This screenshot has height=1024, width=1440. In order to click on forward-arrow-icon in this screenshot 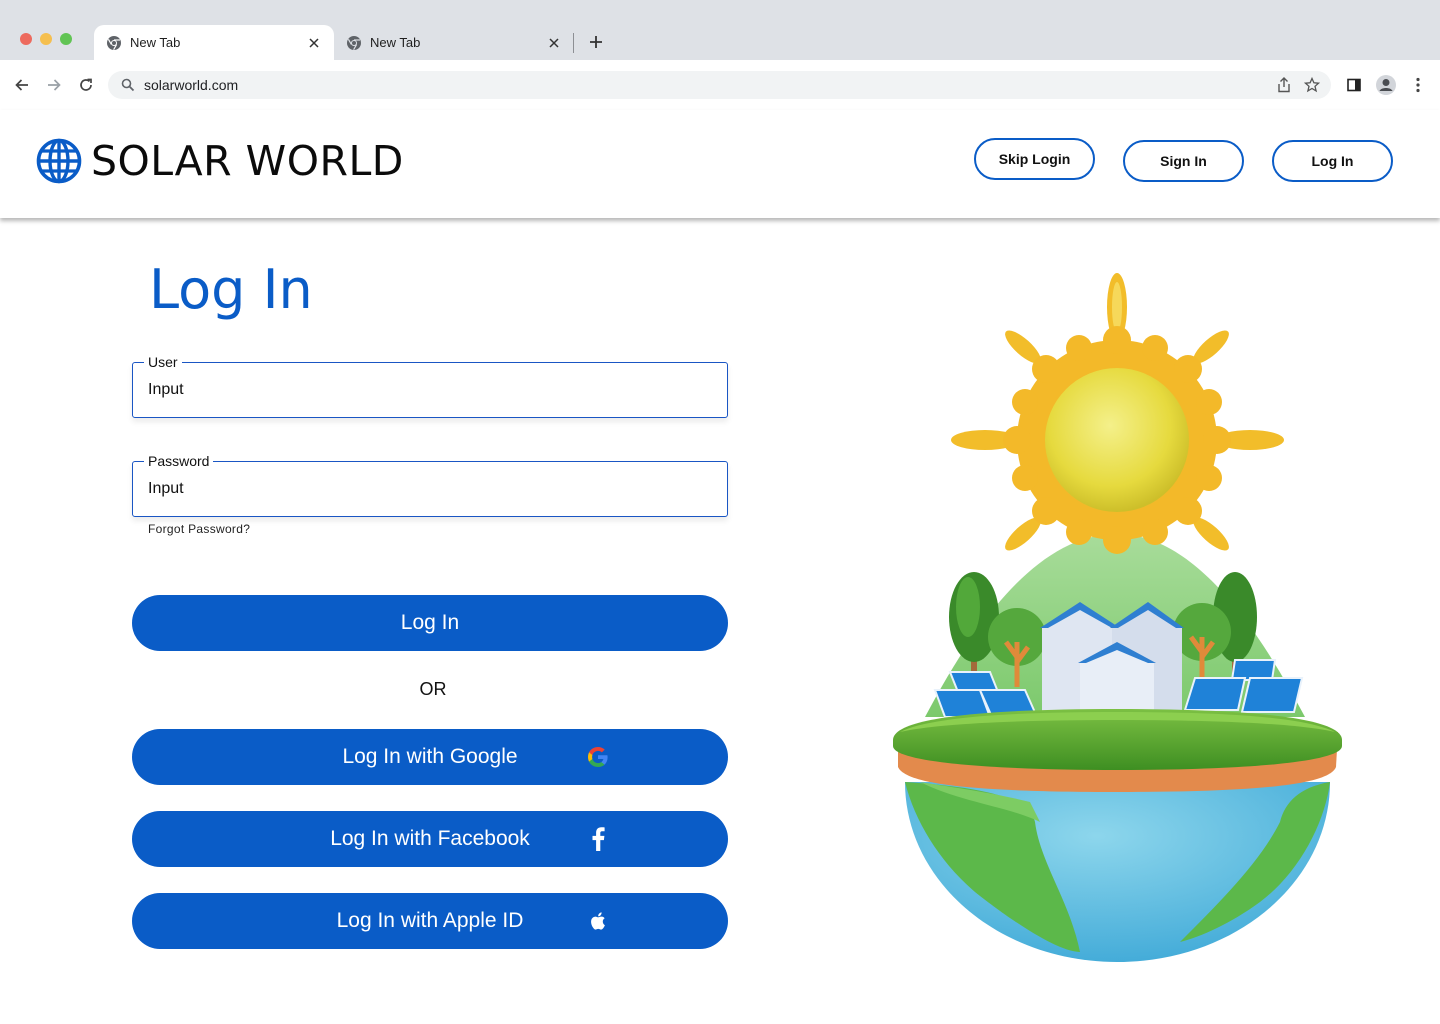, I will do `click(54, 85)`.